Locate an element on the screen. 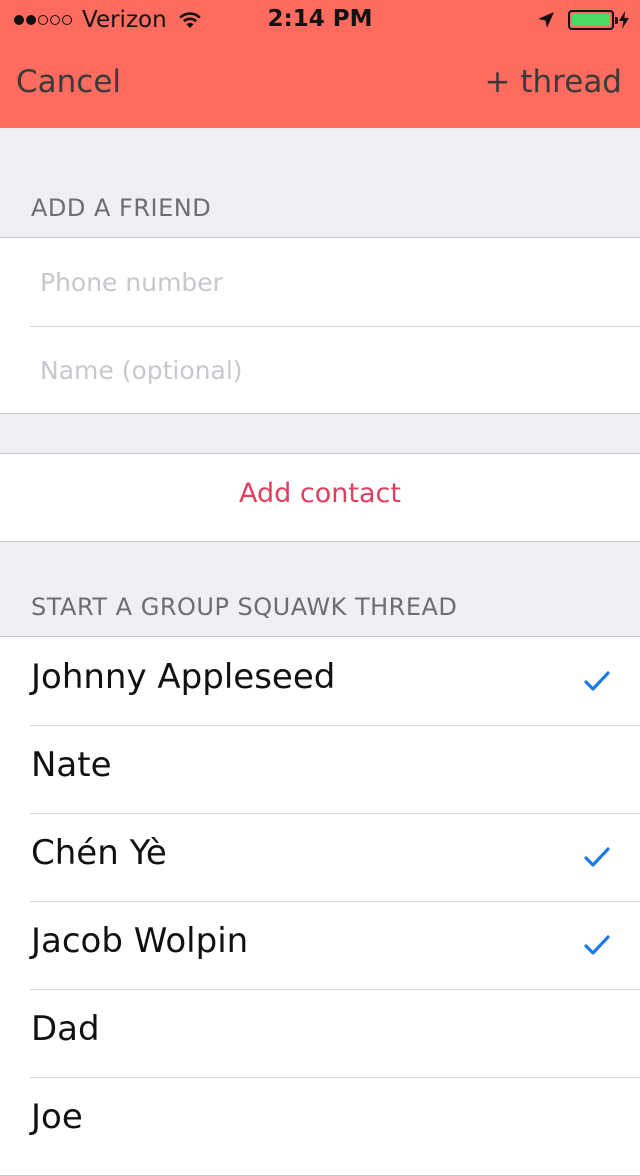 The image size is (640, 1176). status-bar: Verizon 2:14 PM is located at coordinates (320, 20).